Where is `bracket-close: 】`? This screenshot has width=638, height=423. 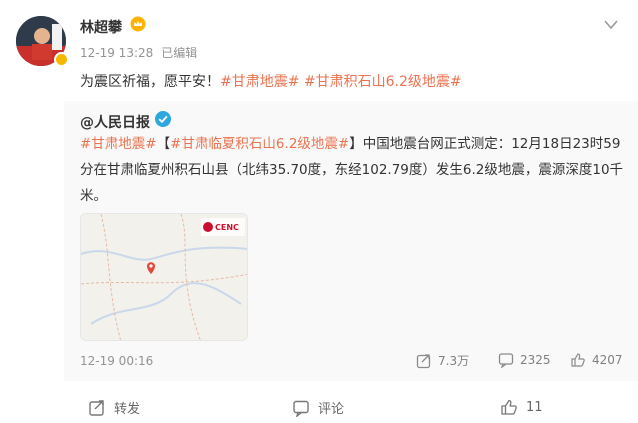
bracket-close: 】 is located at coordinates (356, 144).